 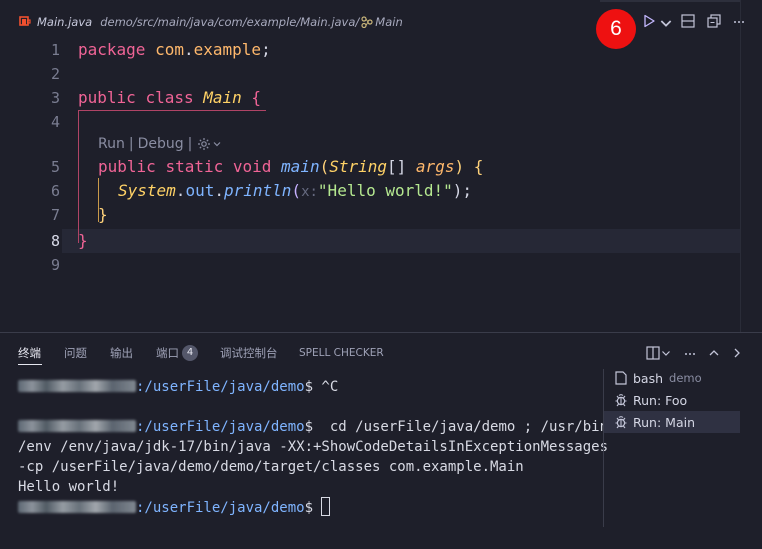 I want to click on terminal-text: $ ^C, so click(x=321, y=387).